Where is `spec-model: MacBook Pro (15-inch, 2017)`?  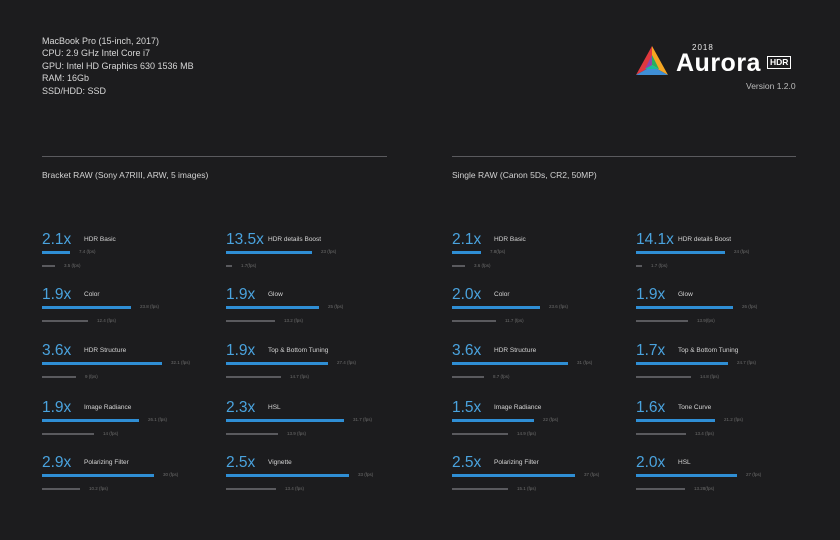 spec-model: MacBook Pro (15-inch, 2017) is located at coordinates (101, 41).